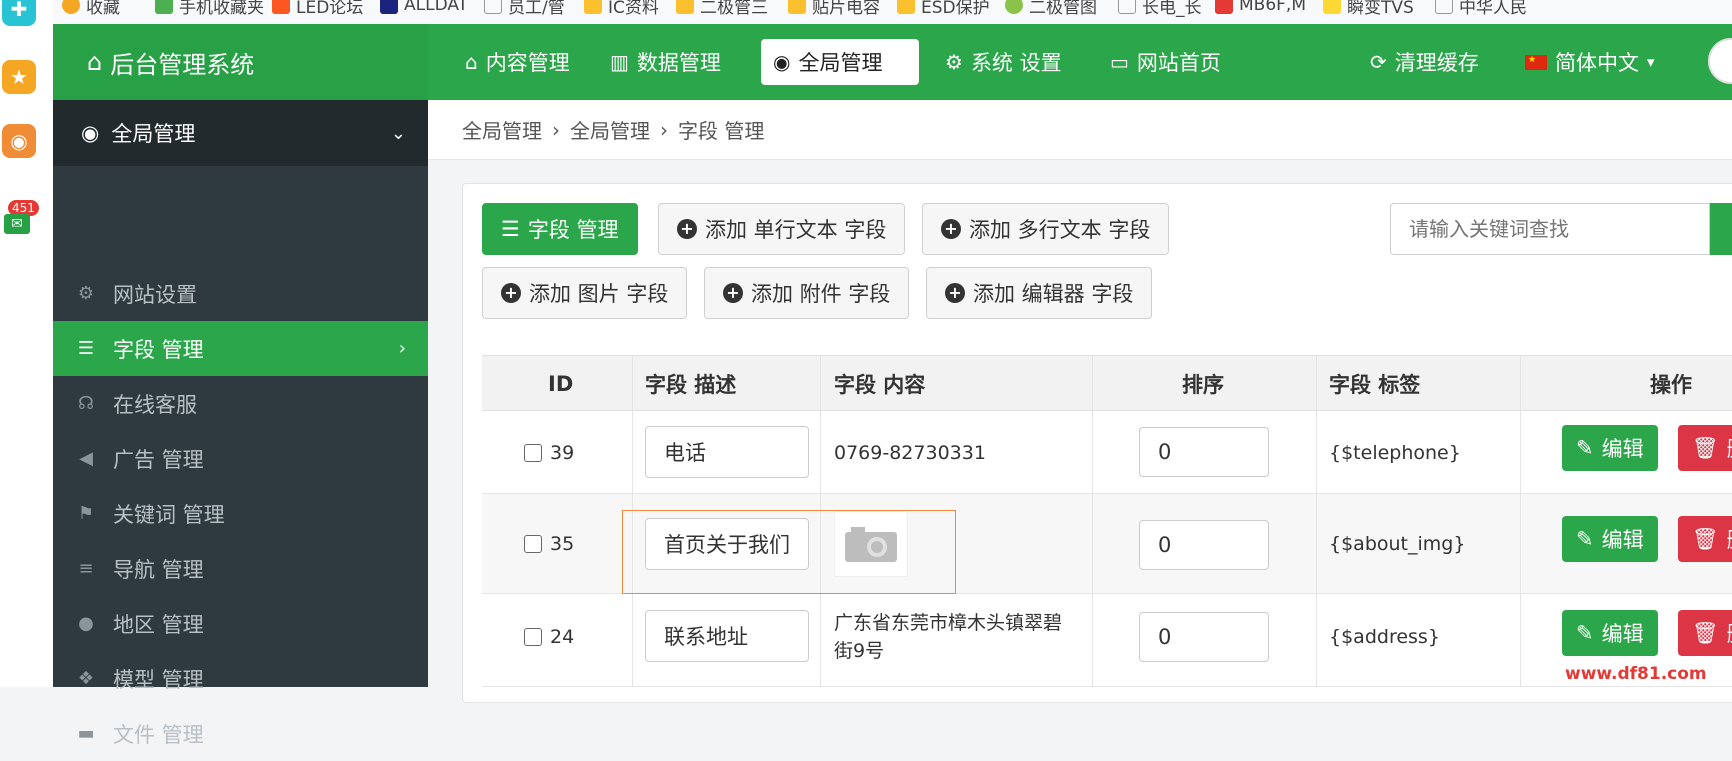 This screenshot has width=1732, height=761. What do you see at coordinates (1424, 62) in the screenshot?
I see `clear-cache-button: ⟳ 清理缓存` at bounding box center [1424, 62].